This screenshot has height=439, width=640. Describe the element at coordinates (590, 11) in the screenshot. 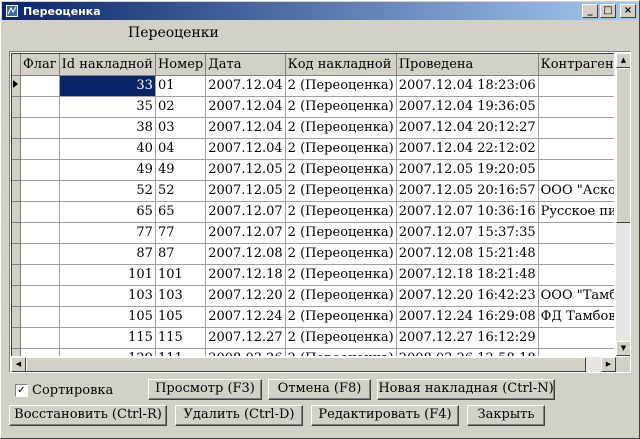

I see `minimize-icon: _` at that location.